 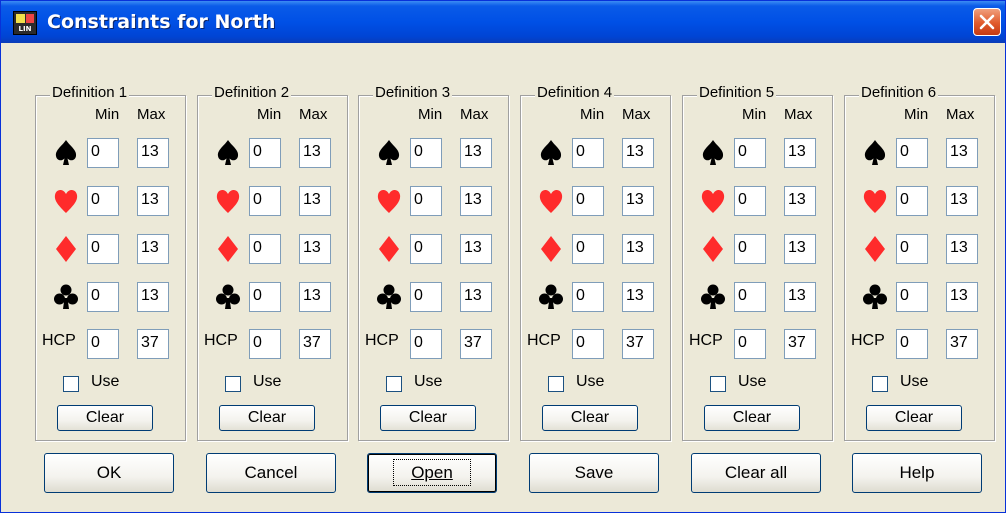 What do you see at coordinates (713, 296) in the screenshot?
I see `club-icon` at bounding box center [713, 296].